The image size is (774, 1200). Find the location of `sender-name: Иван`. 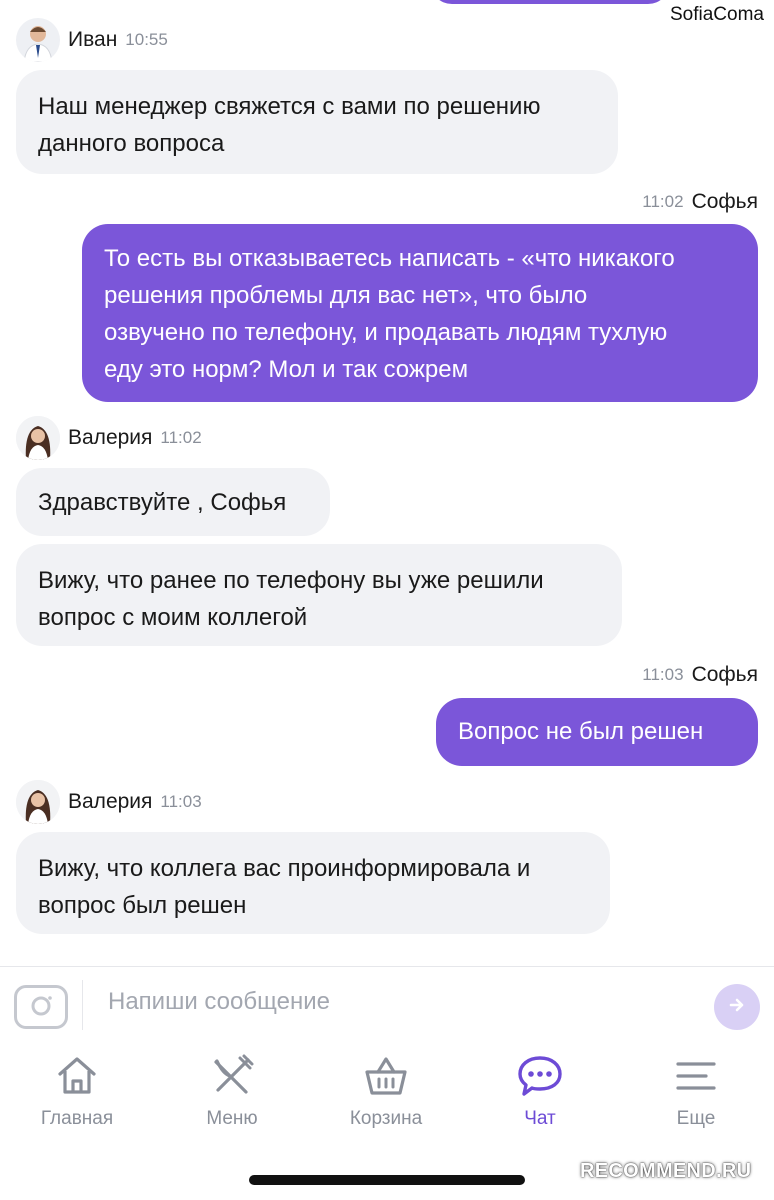

sender-name: Иван is located at coordinates (93, 39).